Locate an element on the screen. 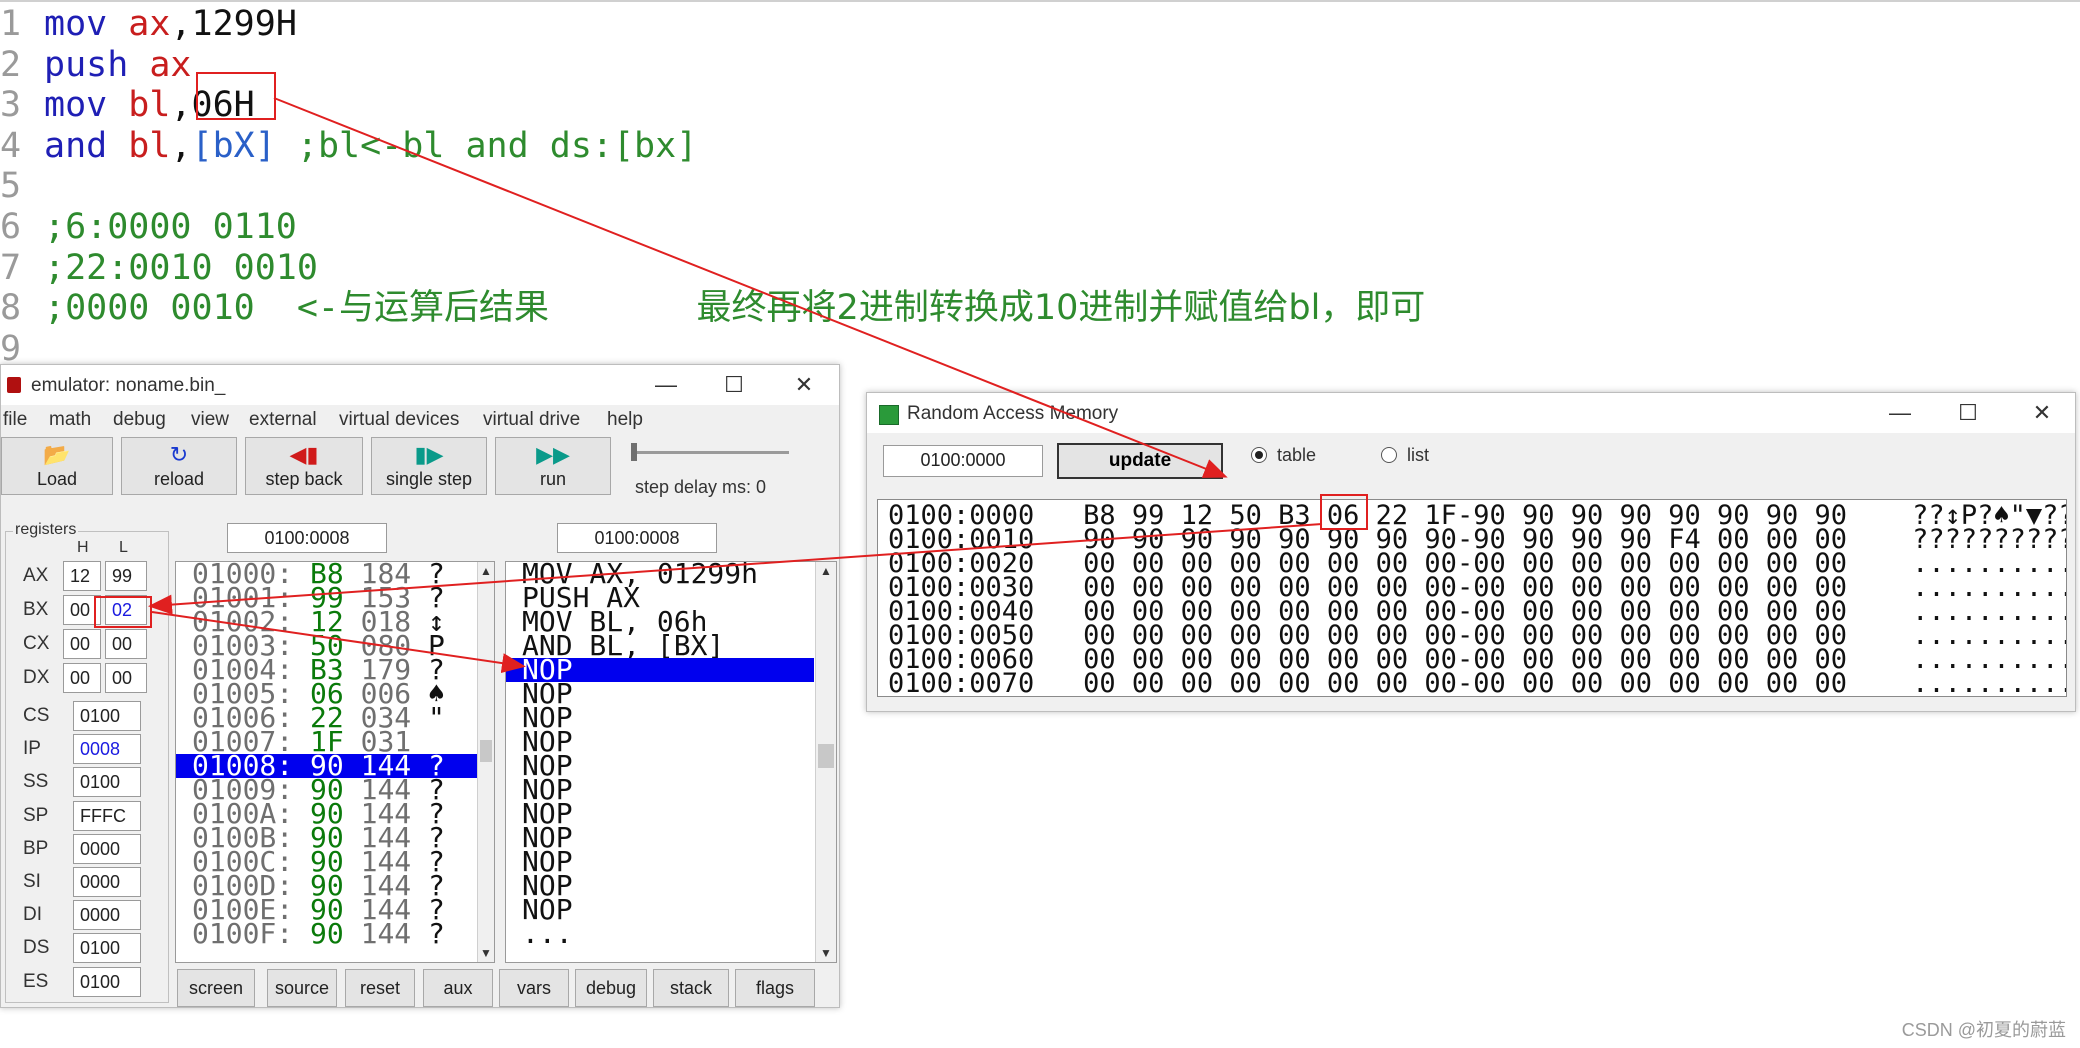  arrow-ram-to-bl is located at coordinates (735, 569).